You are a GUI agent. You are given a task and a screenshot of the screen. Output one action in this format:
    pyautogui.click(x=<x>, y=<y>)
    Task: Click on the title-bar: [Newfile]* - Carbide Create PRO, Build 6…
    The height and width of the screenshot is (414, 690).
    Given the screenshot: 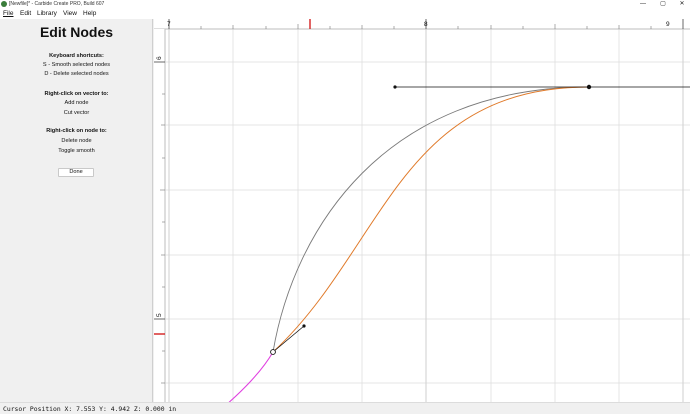 What is the action you would take?
    pyautogui.click(x=345, y=4)
    